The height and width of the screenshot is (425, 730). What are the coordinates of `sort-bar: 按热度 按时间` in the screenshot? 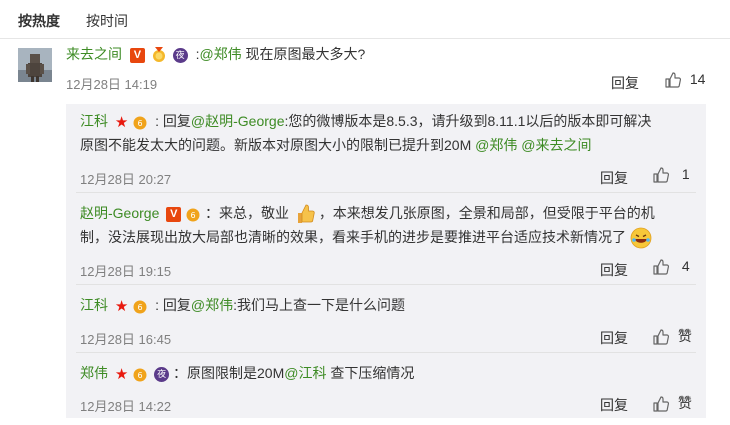 It's located at (365, 19).